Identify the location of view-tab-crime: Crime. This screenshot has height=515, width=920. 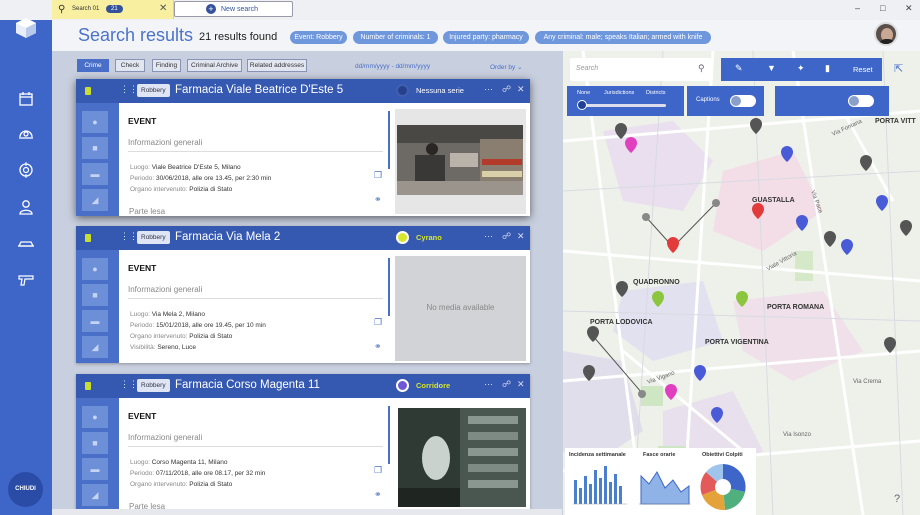
(93, 65).